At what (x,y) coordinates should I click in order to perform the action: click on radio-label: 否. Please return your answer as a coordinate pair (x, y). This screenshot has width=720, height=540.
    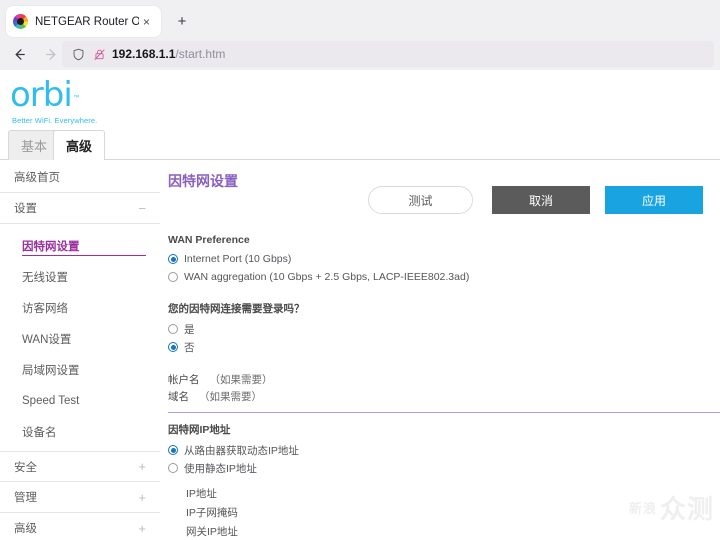
    Looking at the image, I should click on (189, 347).